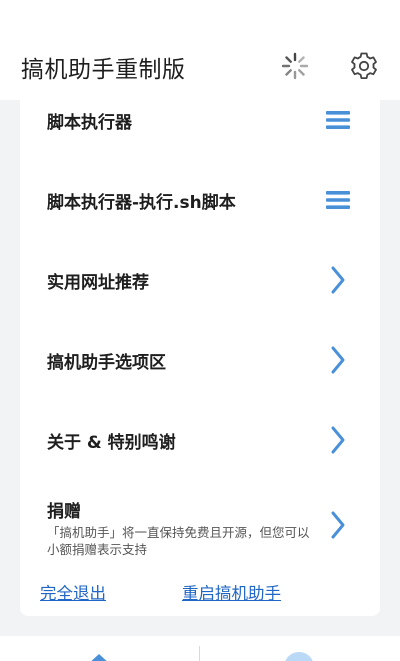 The image size is (400, 661). I want to click on settings-gear-icon, so click(364, 66).